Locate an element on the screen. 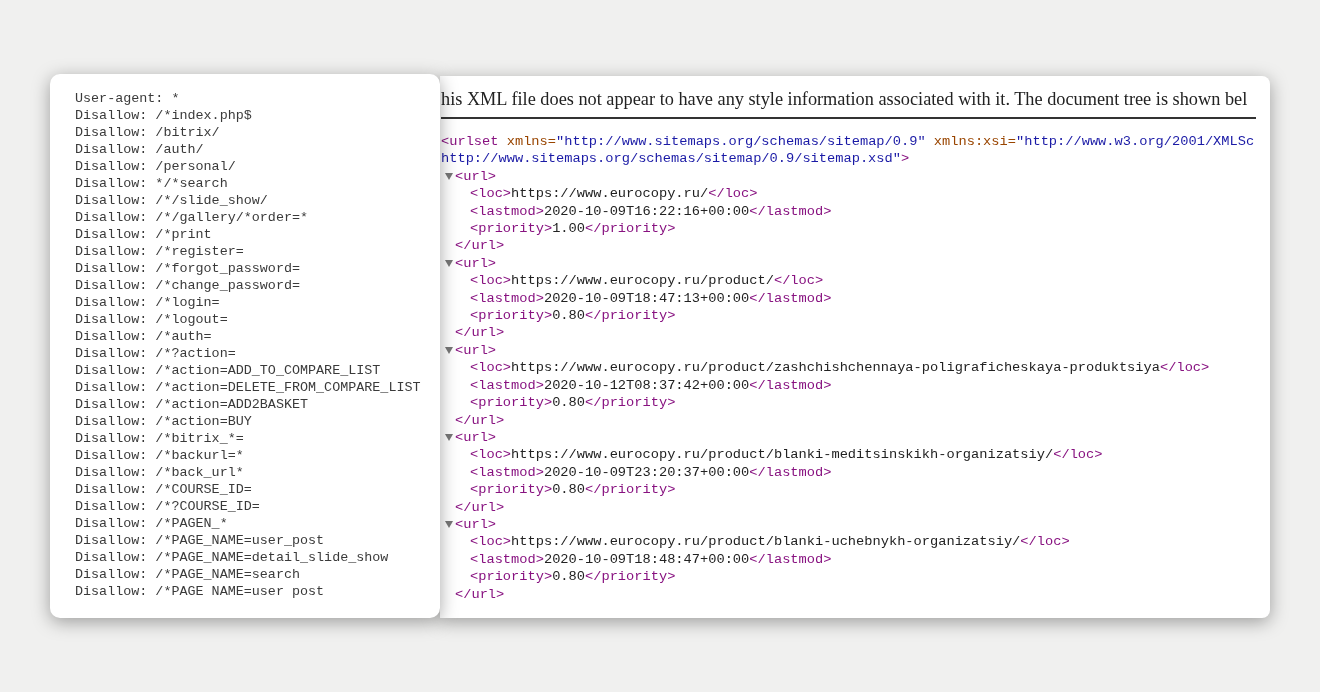 This screenshot has width=1320, height=692. robots-rule-line: Disallow: /*PAGEN_* is located at coordinates (151, 523).